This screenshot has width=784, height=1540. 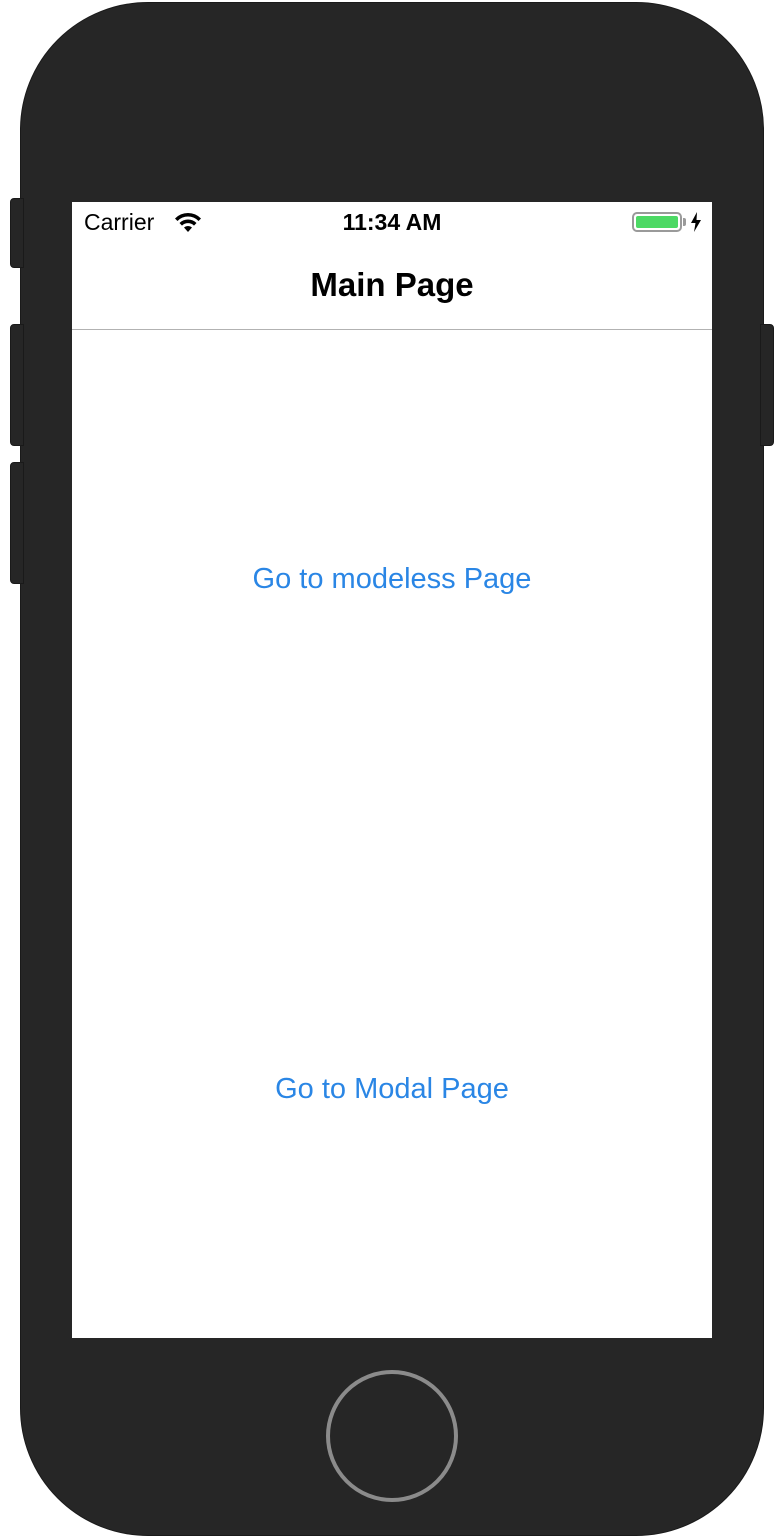 What do you see at coordinates (17, 385) in the screenshot?
I see `volume-up-button` at bounding box center [17, 385].